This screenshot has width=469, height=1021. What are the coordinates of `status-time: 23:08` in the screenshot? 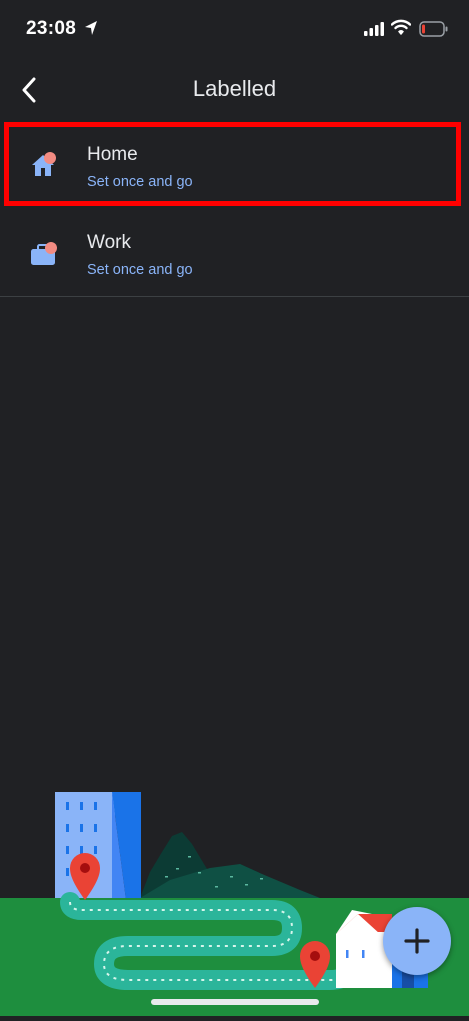 It's located at (51, 28).